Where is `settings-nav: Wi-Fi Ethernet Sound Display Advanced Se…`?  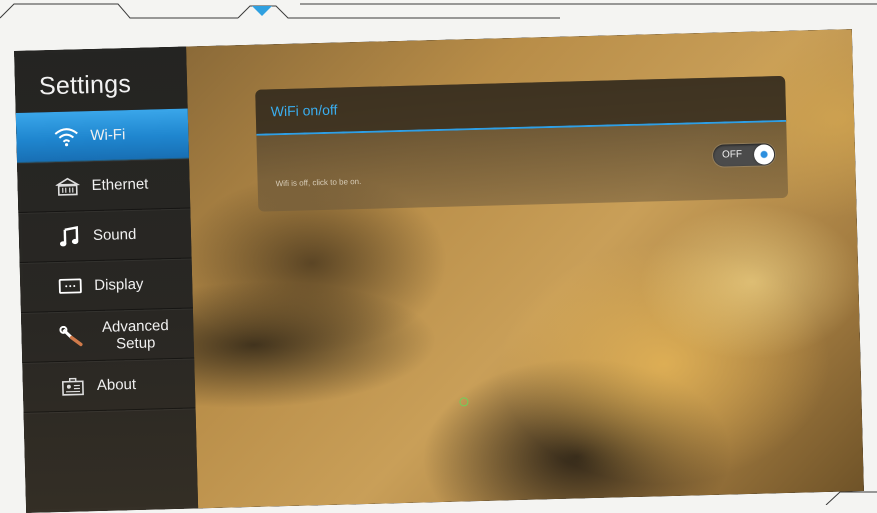
settings-nav: Wi-Fi Ethernet Sound Display Advanced Se… is located at coordinates (105, 260).